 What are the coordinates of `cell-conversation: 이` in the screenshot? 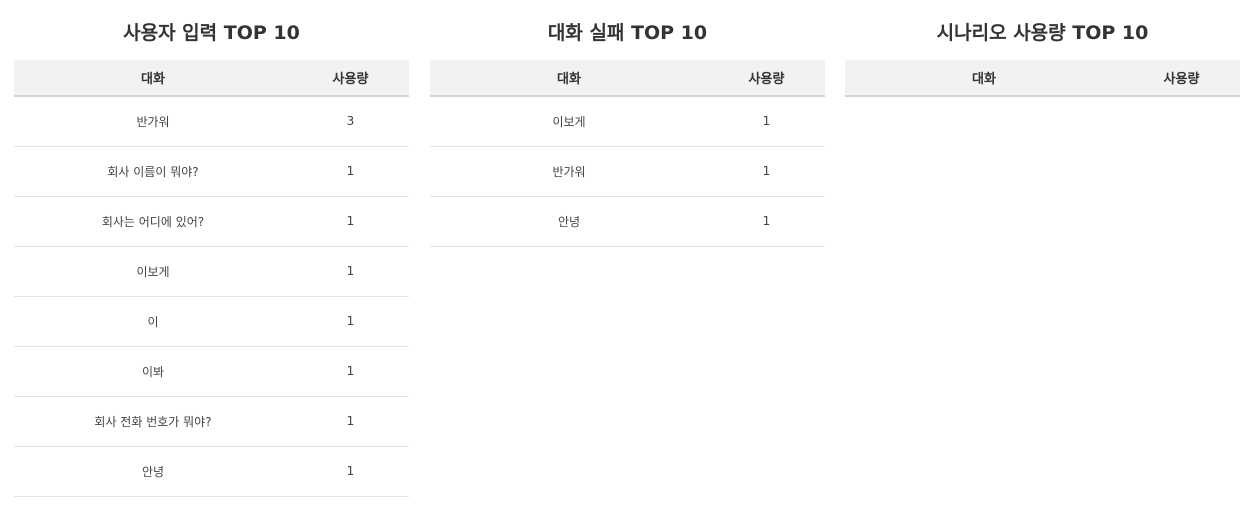 It's located at (153, 321).